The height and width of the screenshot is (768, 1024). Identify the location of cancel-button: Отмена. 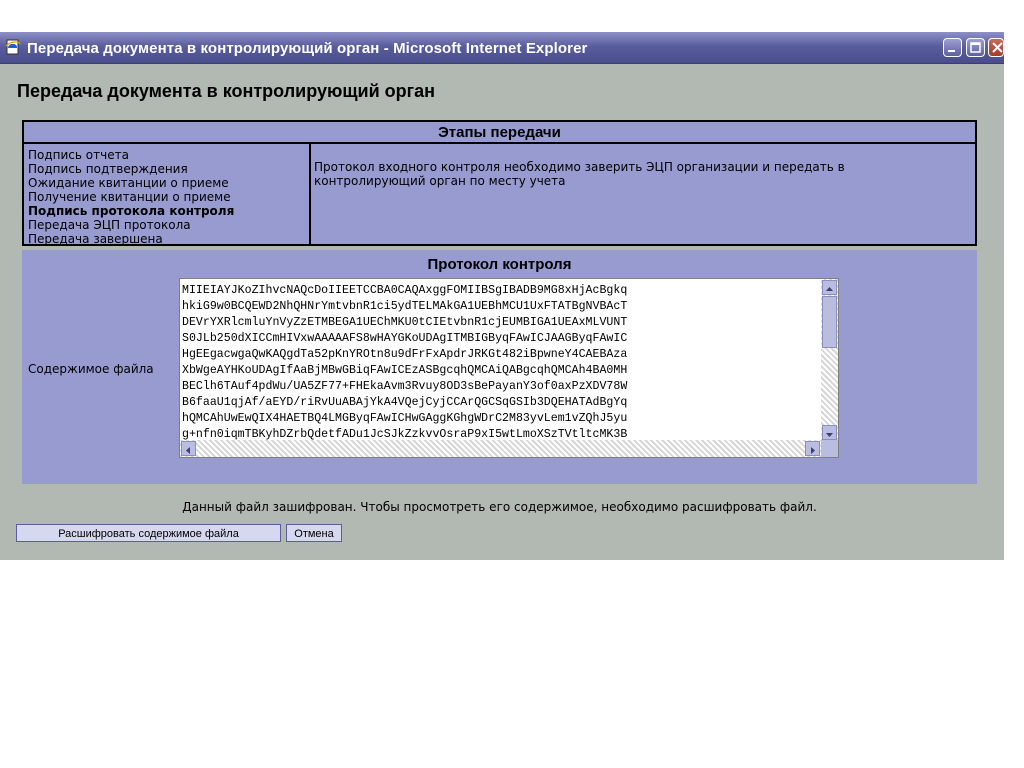
(314, 533).